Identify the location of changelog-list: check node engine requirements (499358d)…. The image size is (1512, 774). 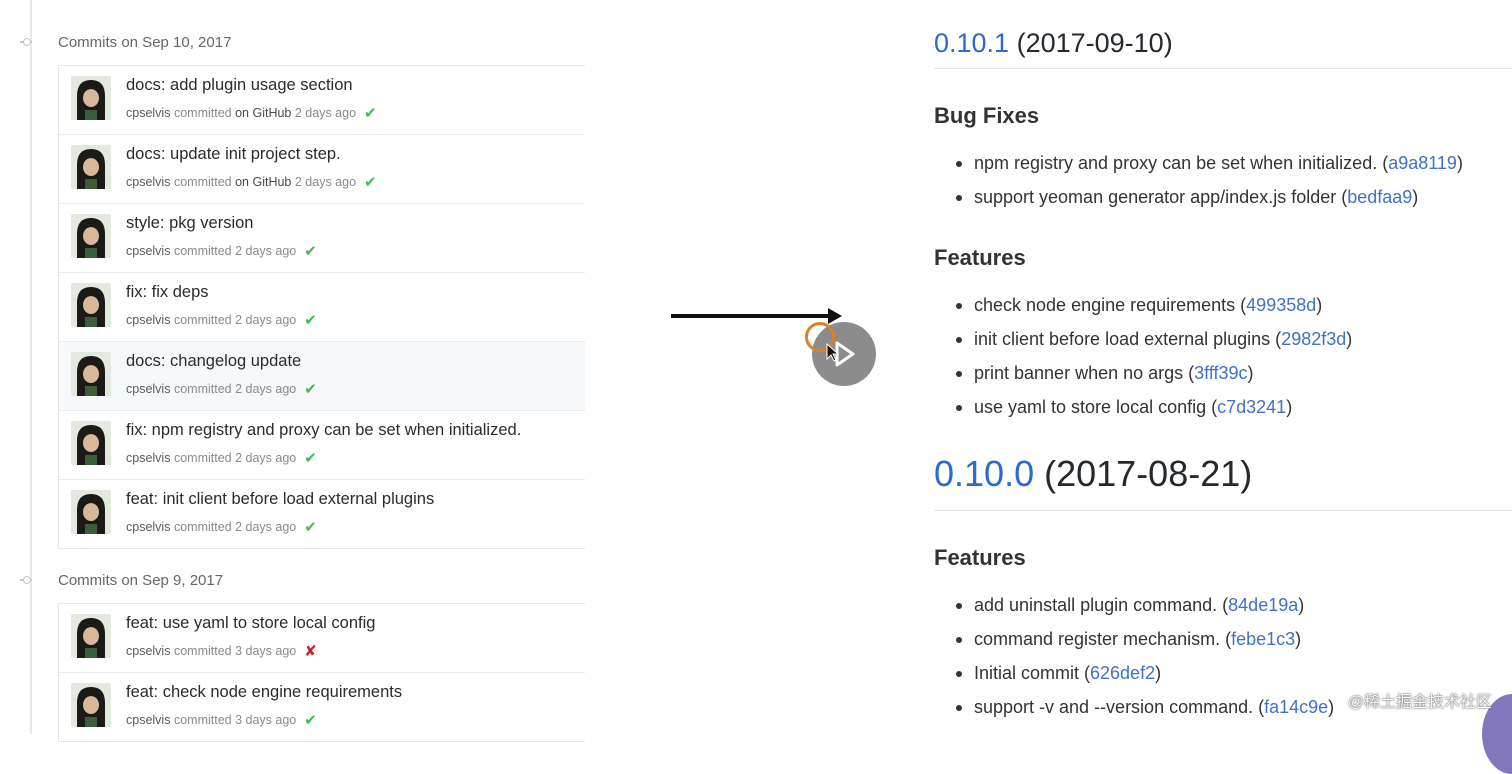
(1154, 356).